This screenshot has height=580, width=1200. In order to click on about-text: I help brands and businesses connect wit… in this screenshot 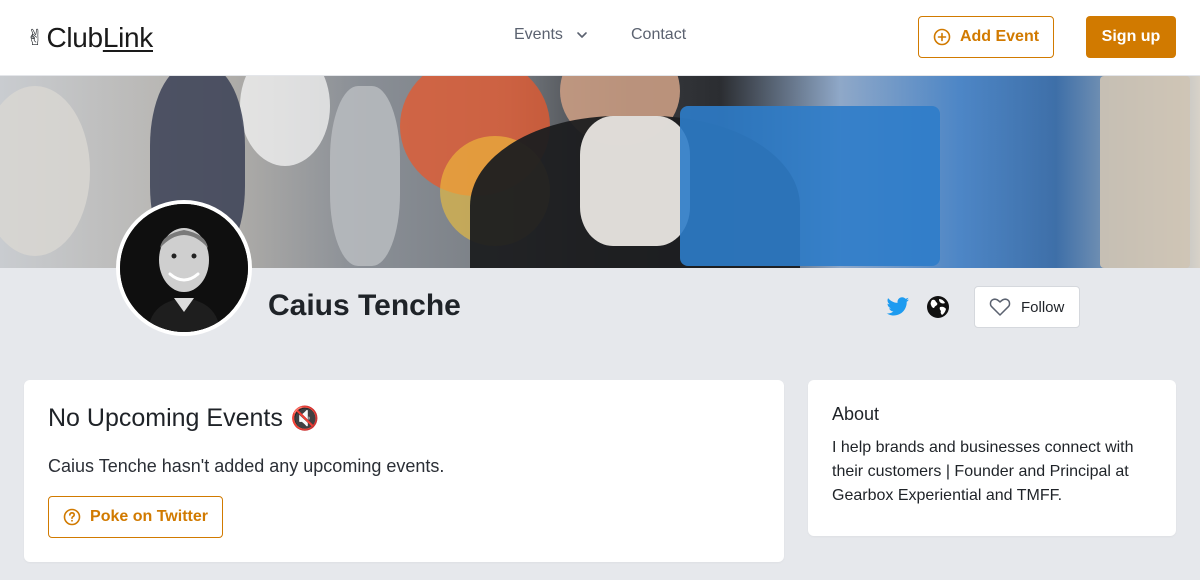, I will do `click(983, 471)`.